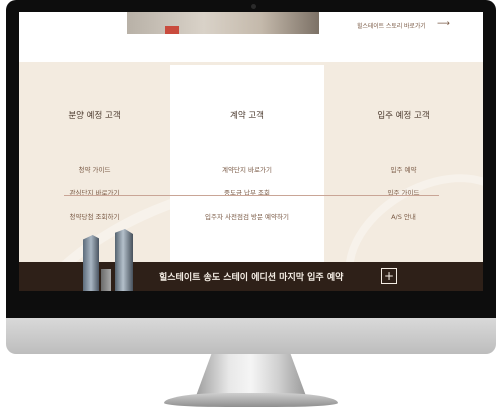 The height and width of the screenshot is (413, 502). Describe the element at coordinates (389, 276) in the screenshot. I see `plus-icon: +` at that location.